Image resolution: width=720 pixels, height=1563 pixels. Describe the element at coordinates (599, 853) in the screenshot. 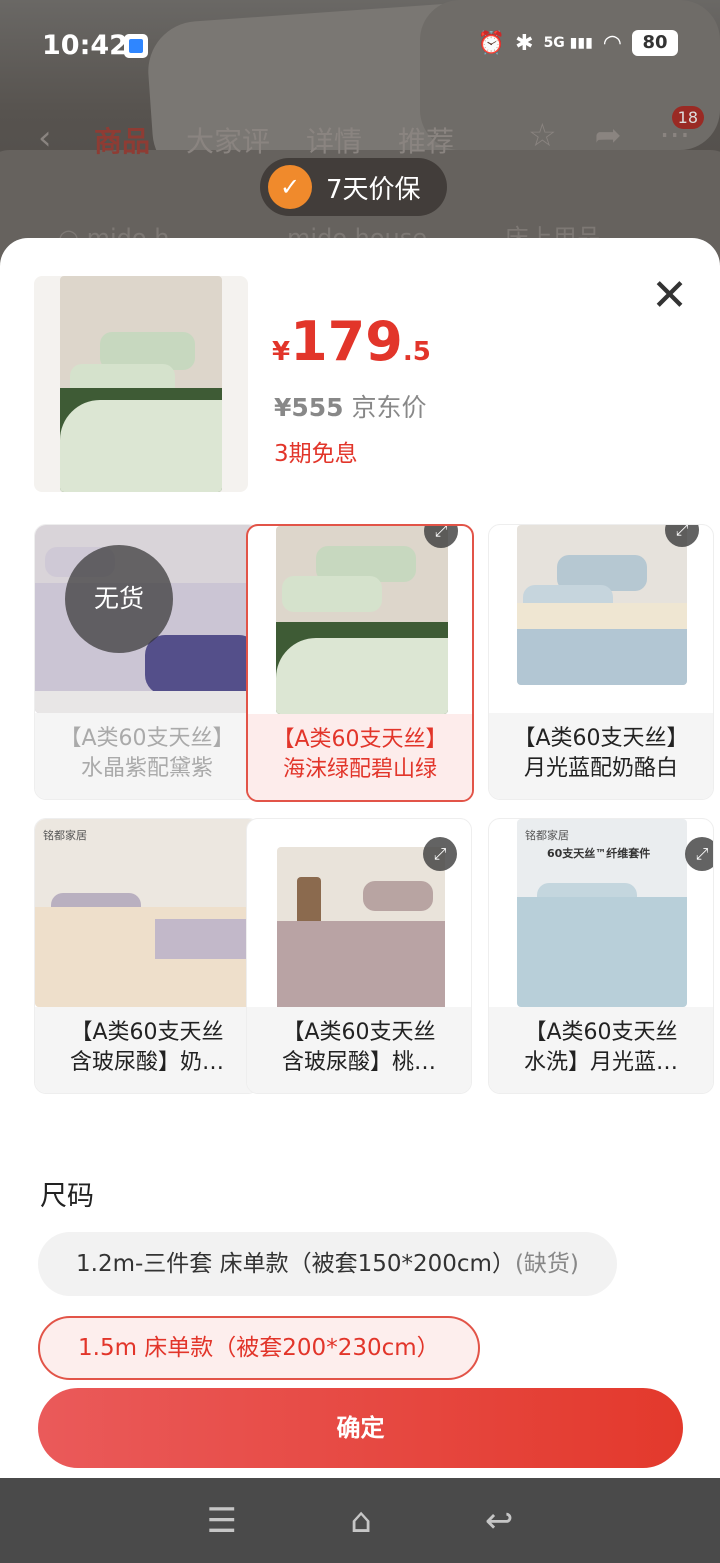

I see `promo-text: 60支天丝™纤维套件` at that location.